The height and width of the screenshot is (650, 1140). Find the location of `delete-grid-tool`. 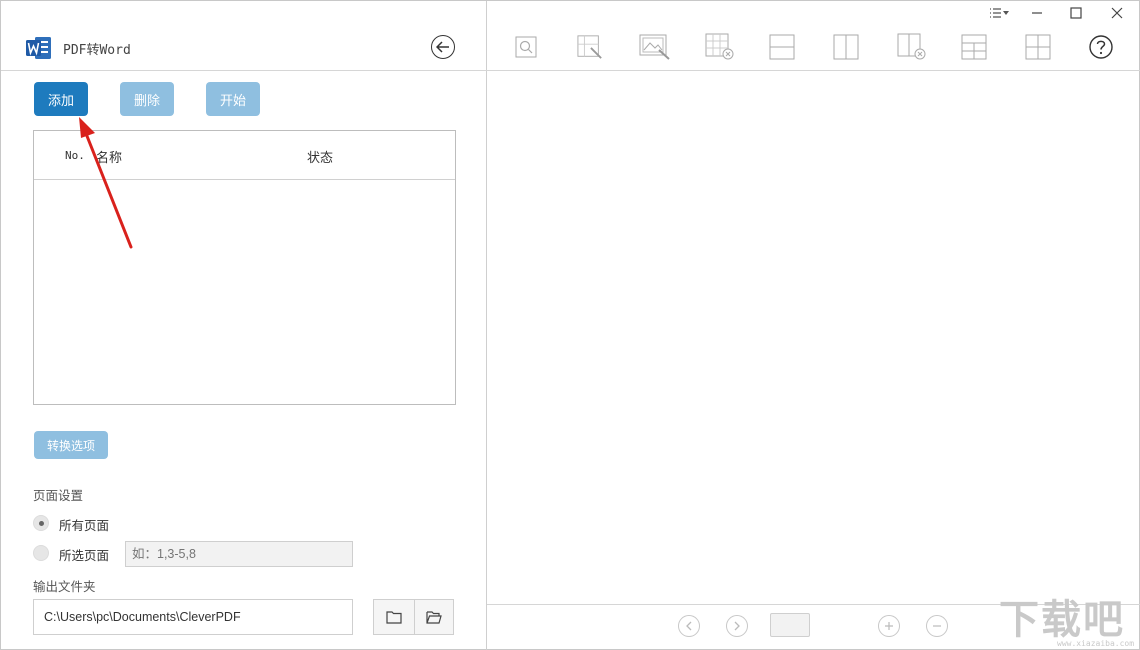

delete-grid-tool is located at coordinates (720, 46).